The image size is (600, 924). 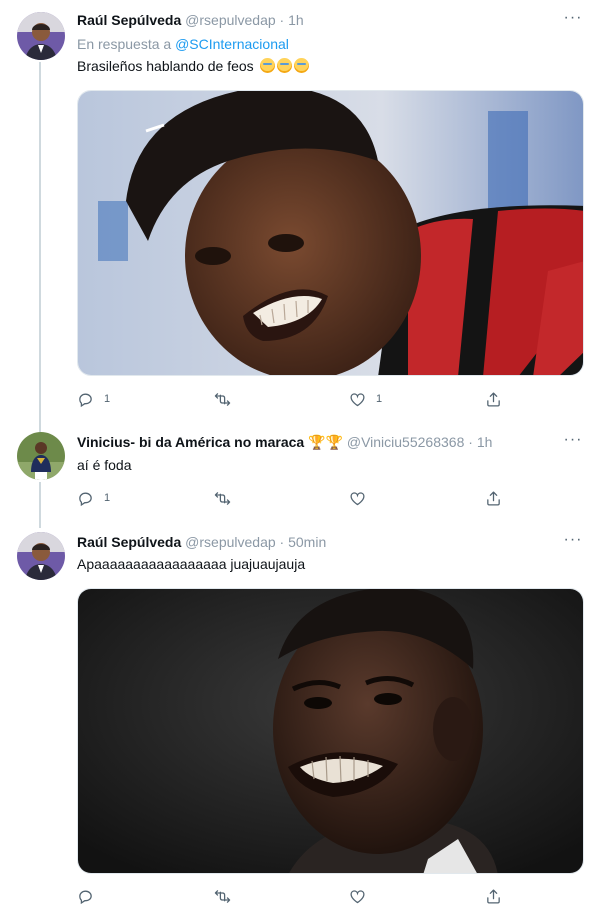 I want to click on tweet-text-content: Brasileños hablando de feos, so click(x=165, y=66).